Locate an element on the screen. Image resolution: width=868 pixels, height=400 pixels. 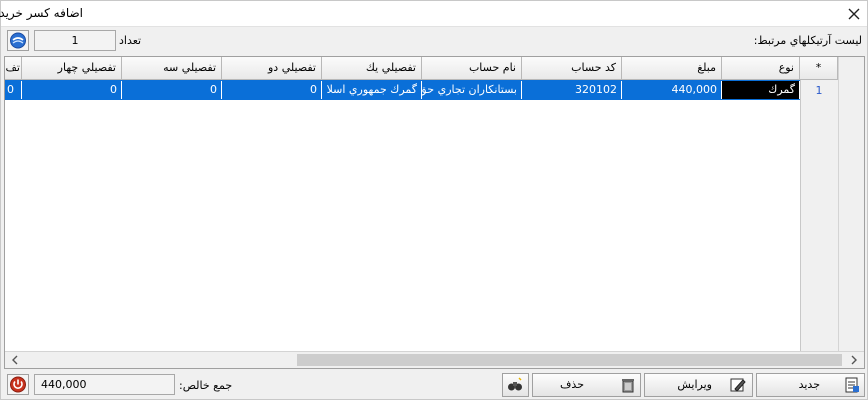
column-header-detail-five: تف is located at coordinates (13, 68).